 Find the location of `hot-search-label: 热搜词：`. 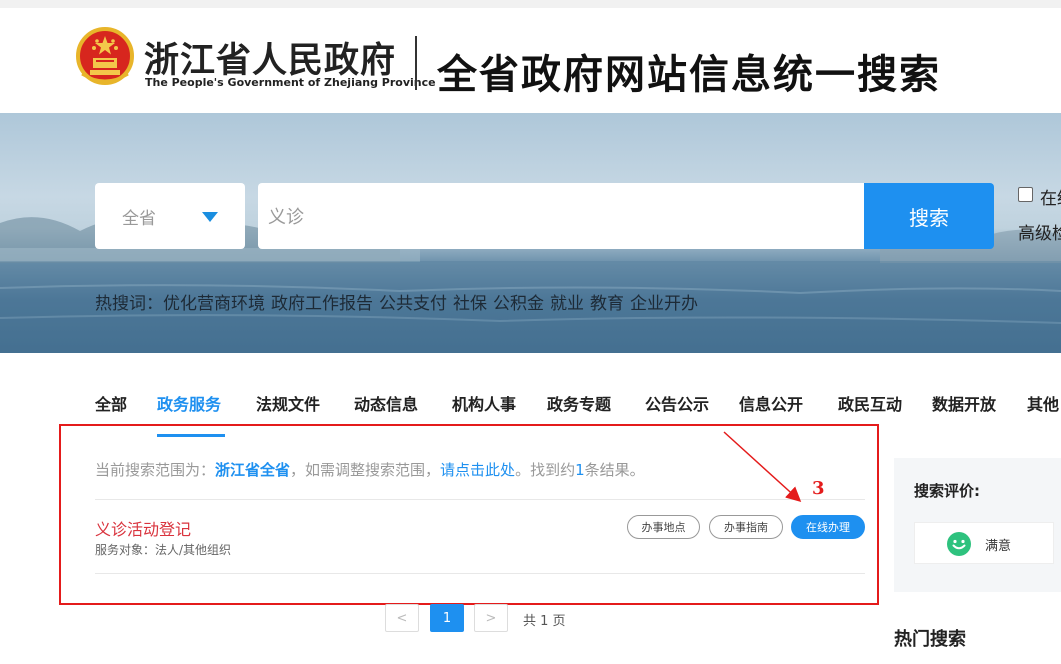

hot-search-label: 热搜词： is located at coordinates (129, 304).